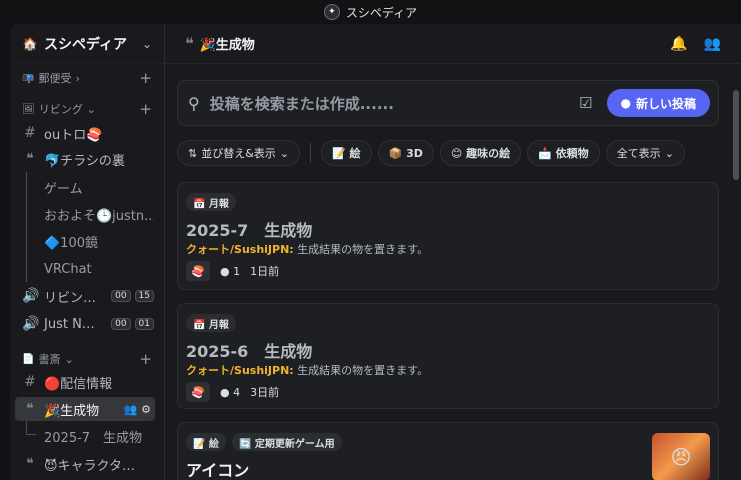 The image size is (741, 480). I want to click on post-tag: 🔄 定期更新ゲーム用, so click(286, 442).